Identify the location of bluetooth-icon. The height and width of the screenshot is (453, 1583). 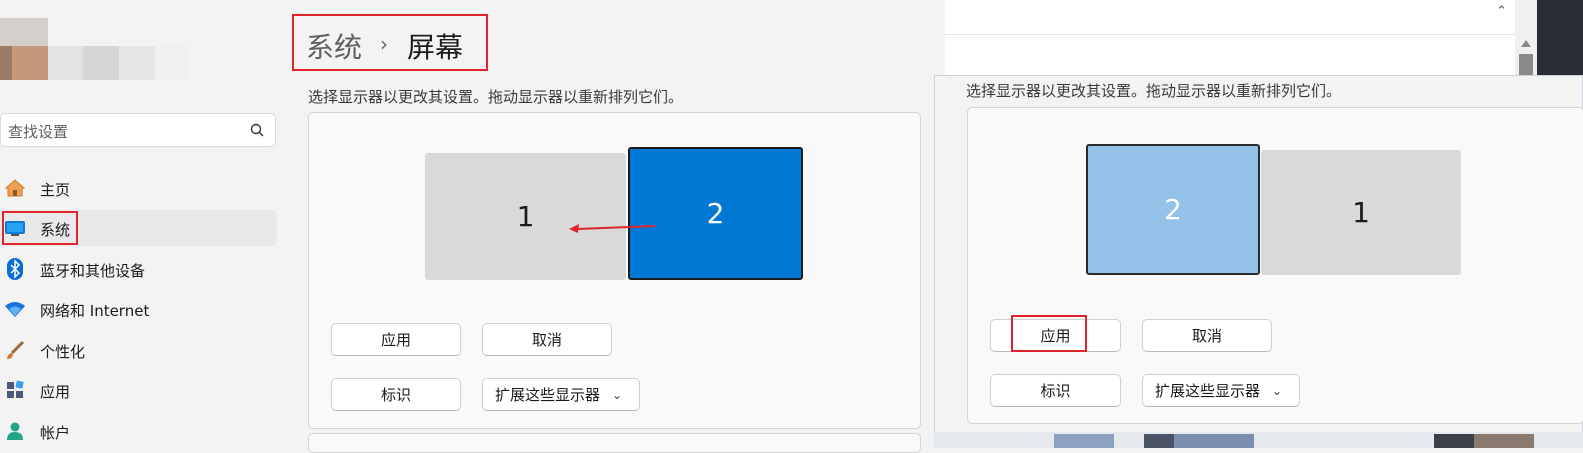
(15, 269).